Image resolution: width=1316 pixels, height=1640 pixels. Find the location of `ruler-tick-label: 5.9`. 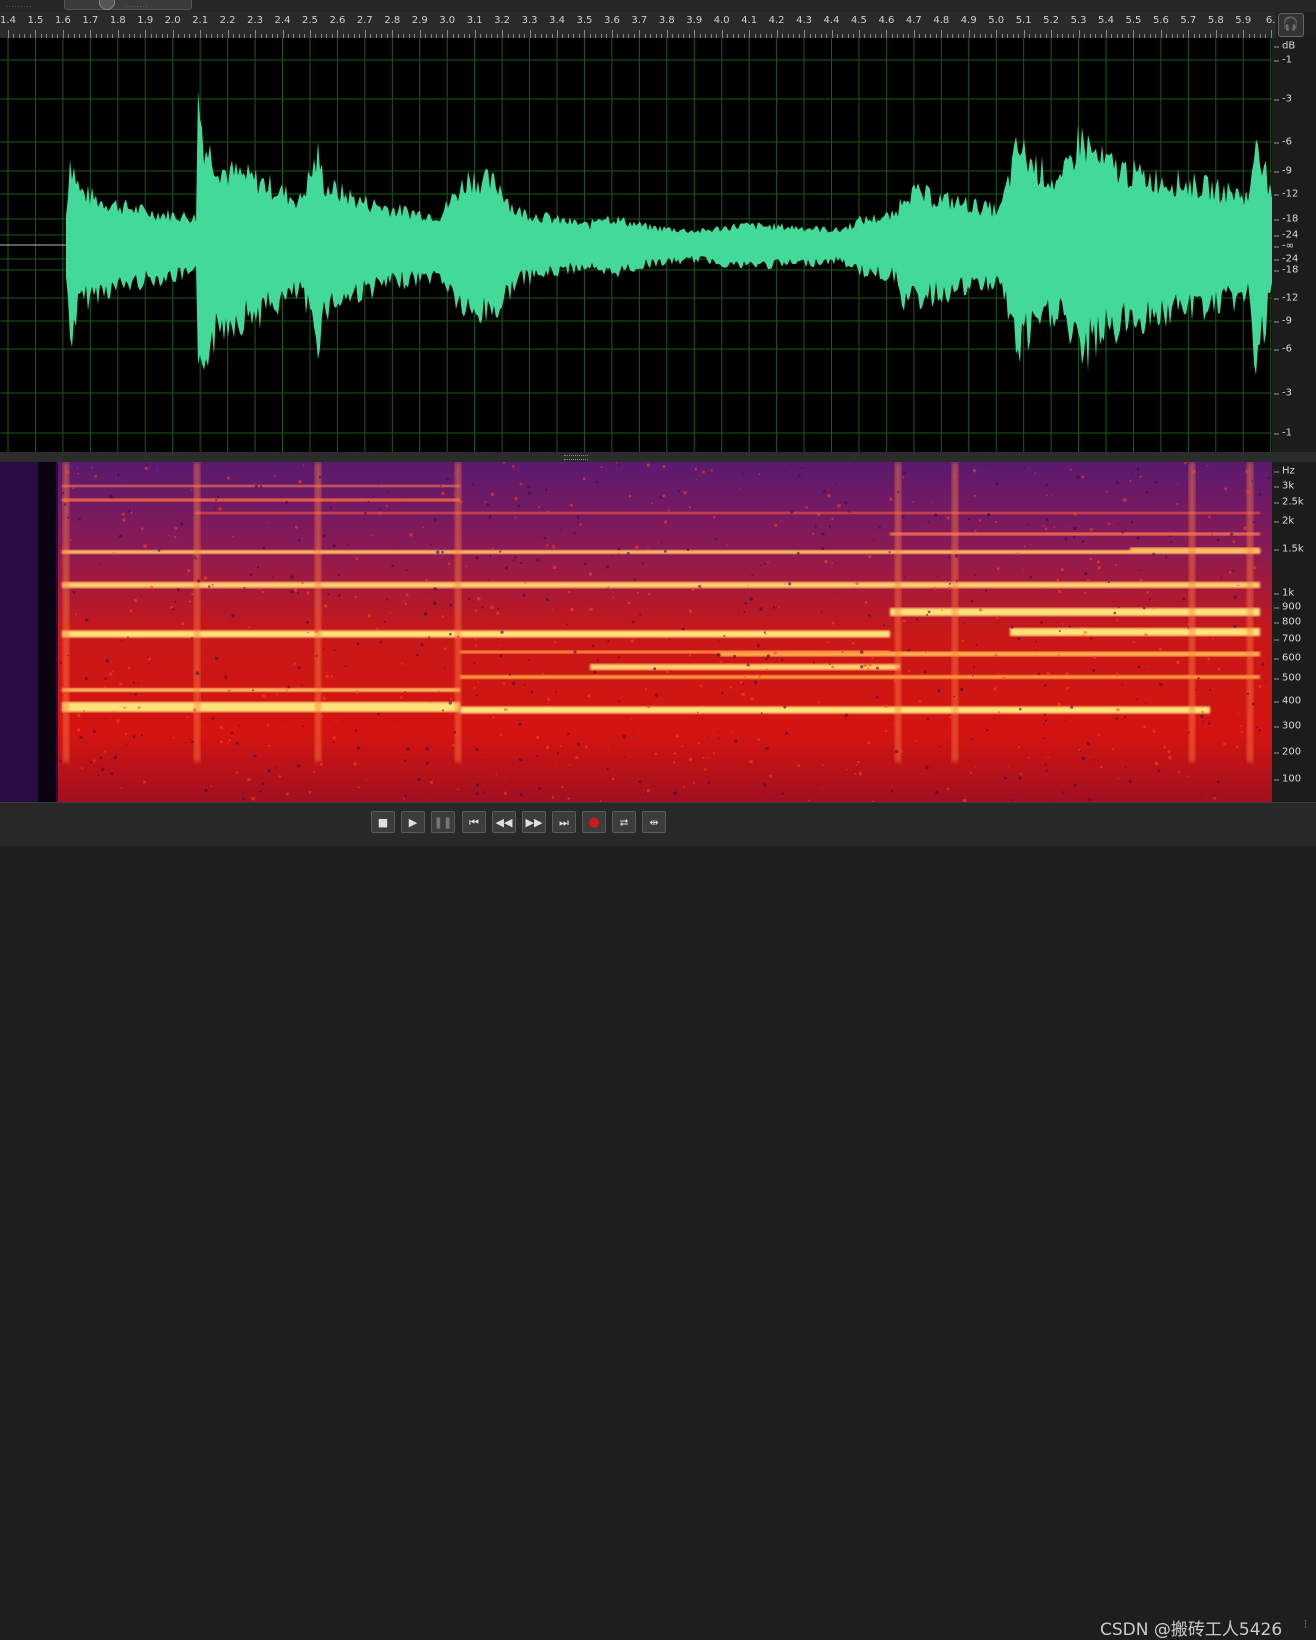

ruler-tick-label: 5.9 is located at coordinates (1243, 20).